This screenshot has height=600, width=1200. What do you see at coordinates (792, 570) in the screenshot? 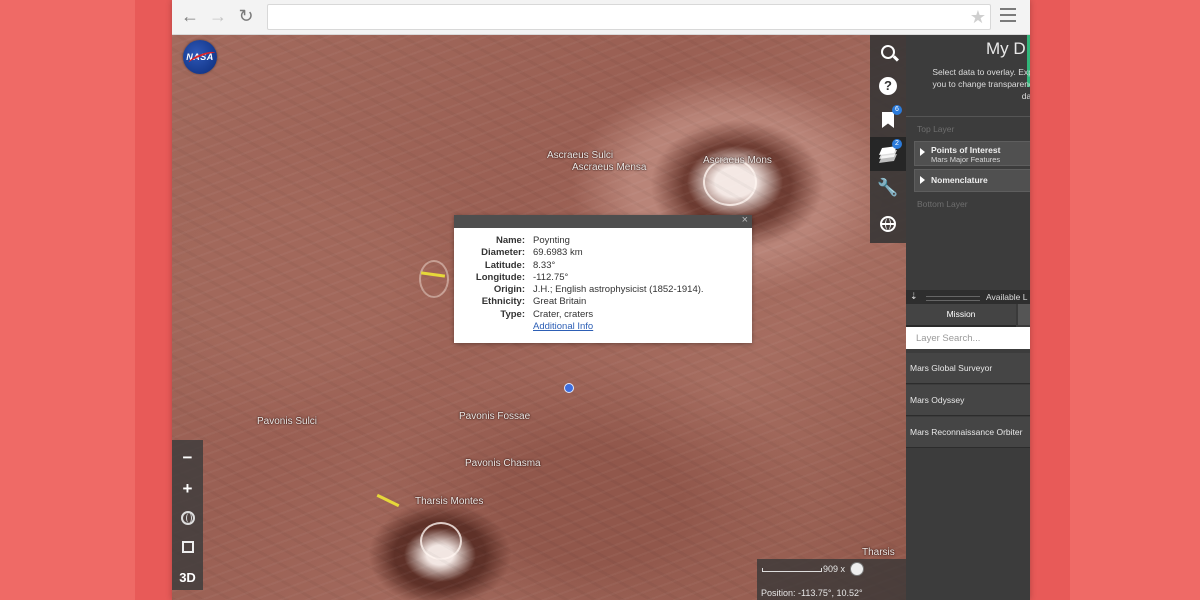
I see `scale-bar` at bounding box center [792, 570].